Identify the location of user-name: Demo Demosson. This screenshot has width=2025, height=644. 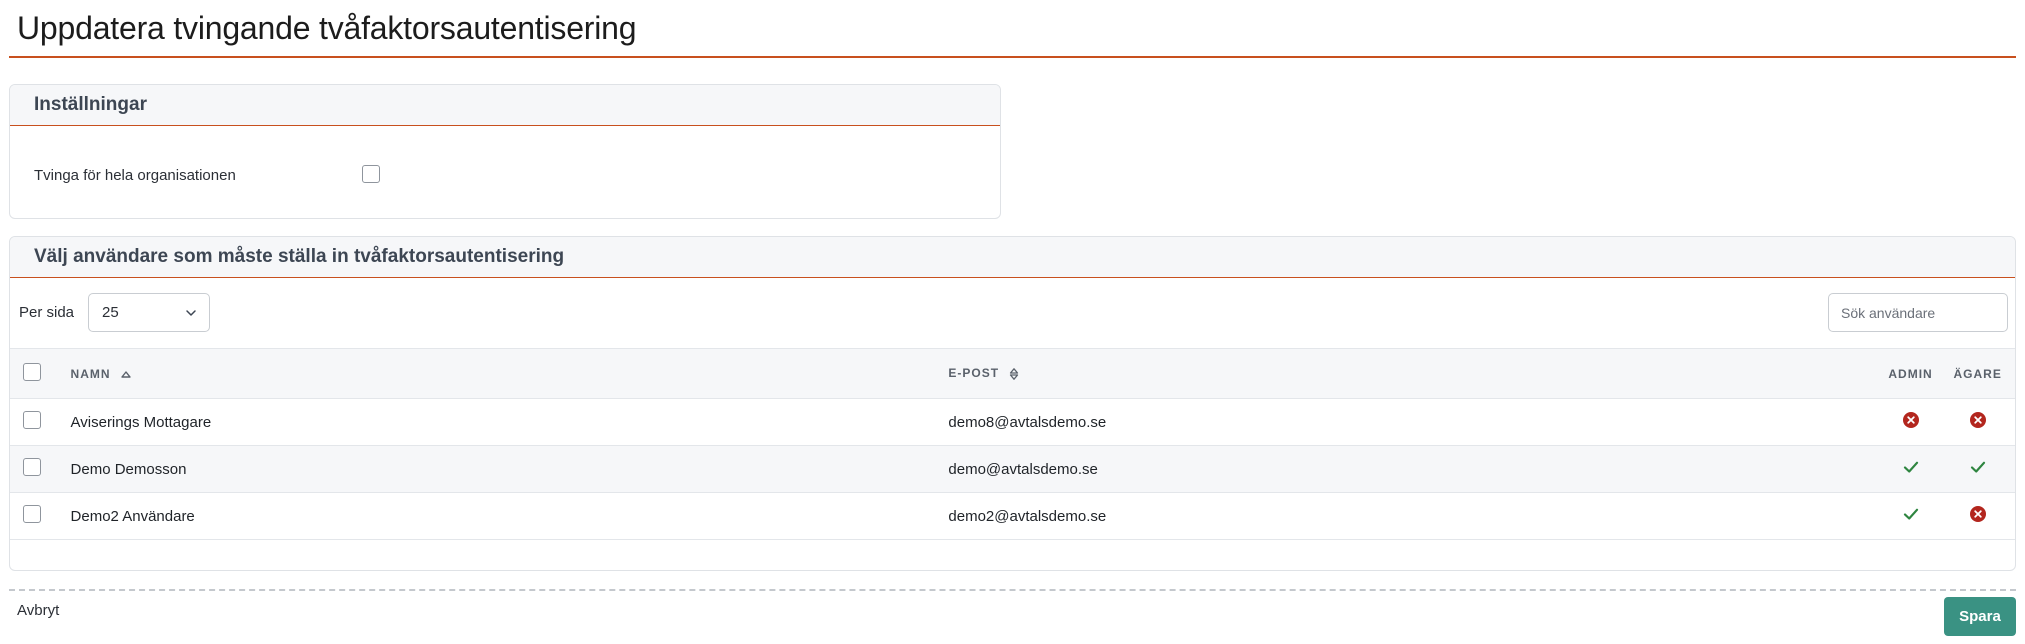
(128, 469).